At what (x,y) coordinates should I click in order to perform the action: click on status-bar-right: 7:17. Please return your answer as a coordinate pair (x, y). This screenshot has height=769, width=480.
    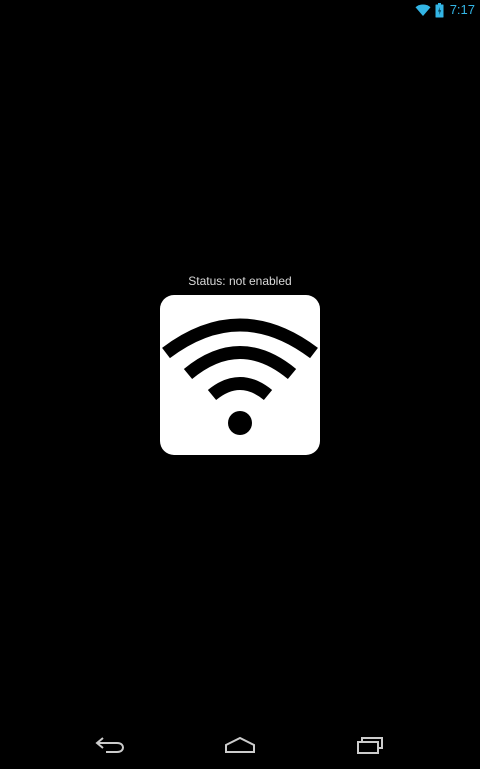
    Looking at the image, I should click on (445, 10).